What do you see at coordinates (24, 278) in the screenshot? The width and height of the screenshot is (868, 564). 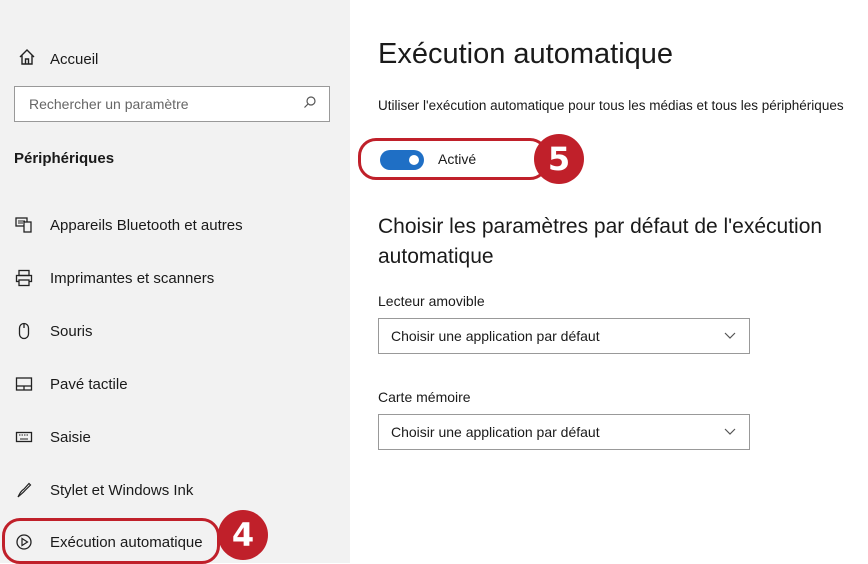 I see `printer-icon` at bounding box center [24, 278].